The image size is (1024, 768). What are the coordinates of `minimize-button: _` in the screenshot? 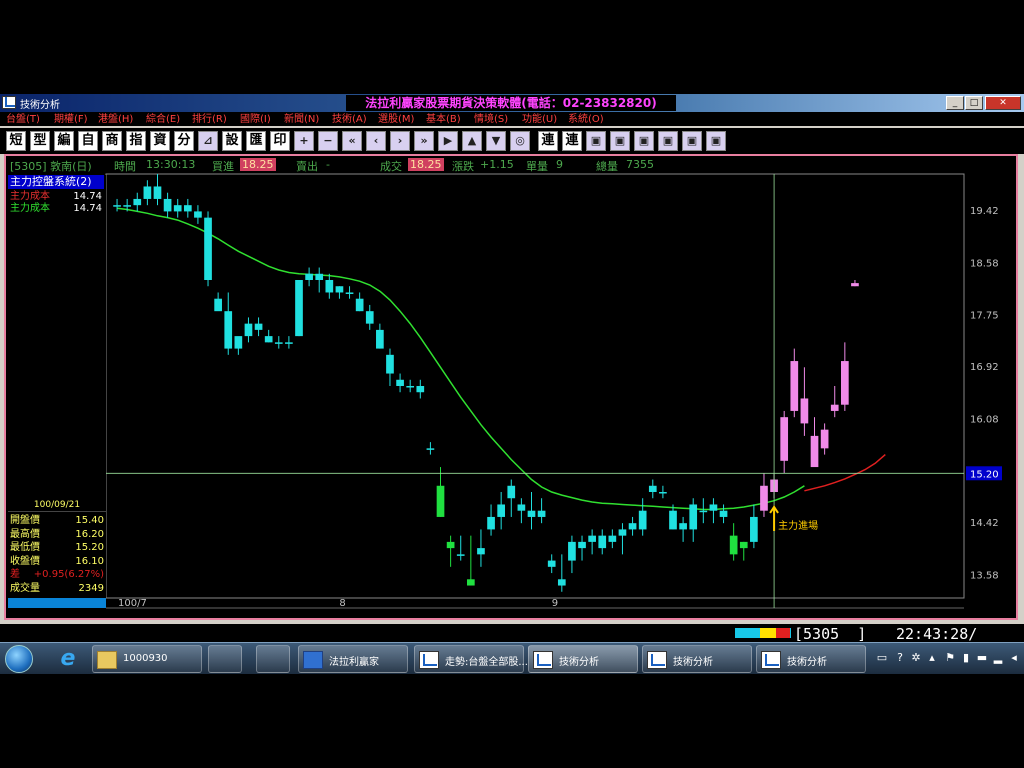 It's located at (955, 103).